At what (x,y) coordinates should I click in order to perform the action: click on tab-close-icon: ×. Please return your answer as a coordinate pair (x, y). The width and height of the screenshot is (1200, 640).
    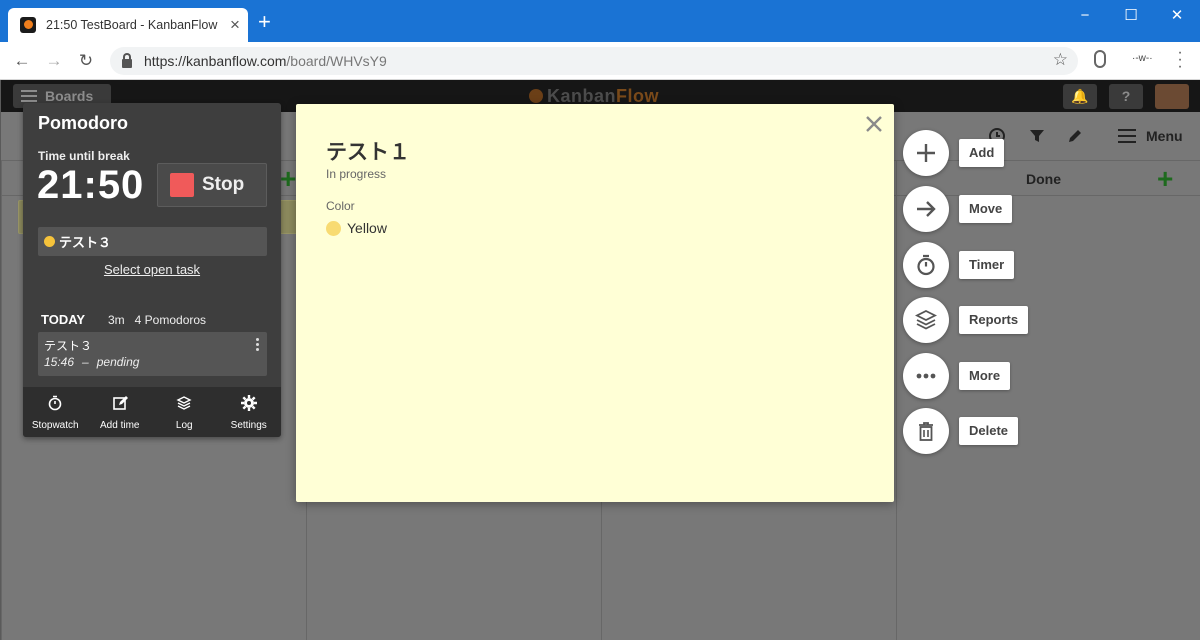
    Looking at the image, I should click on (235, 25).